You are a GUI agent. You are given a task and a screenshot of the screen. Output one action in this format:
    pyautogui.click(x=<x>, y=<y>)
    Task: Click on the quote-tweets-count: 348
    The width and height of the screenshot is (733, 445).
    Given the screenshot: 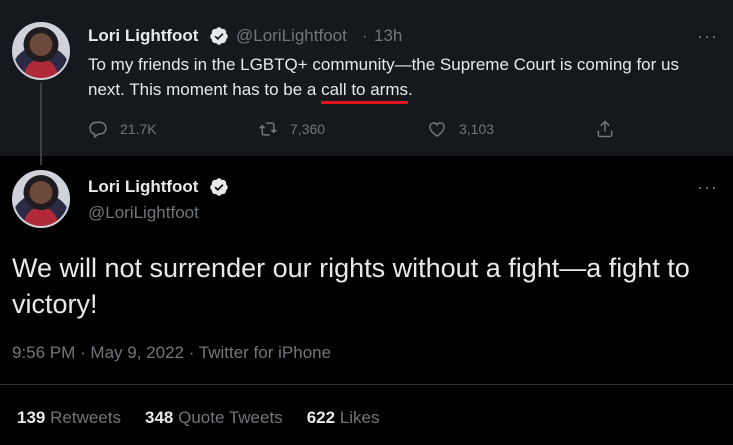 What is the action you would take?
    pyautogui.click(x=159, y=417)
    